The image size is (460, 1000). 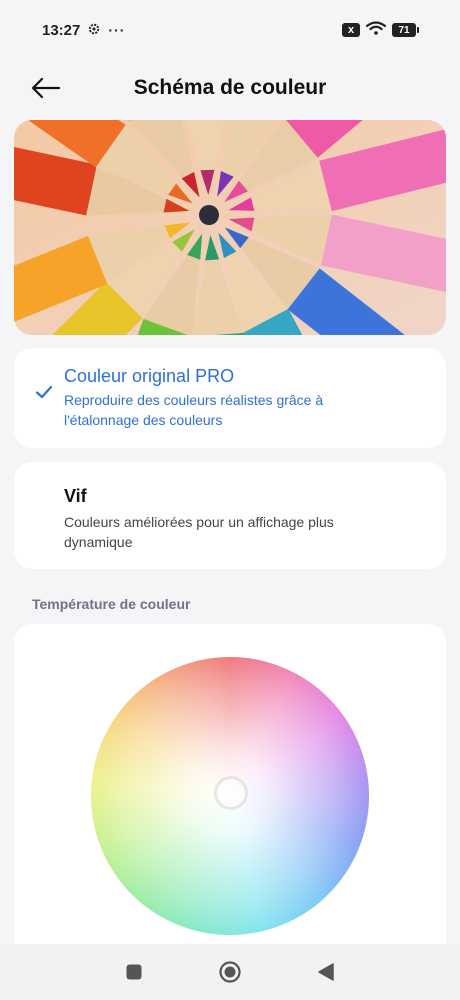 What do you see at coordinates (134, 972) in the screenshot?
I see `recents-square-icon` at bounding box center [134, 972].